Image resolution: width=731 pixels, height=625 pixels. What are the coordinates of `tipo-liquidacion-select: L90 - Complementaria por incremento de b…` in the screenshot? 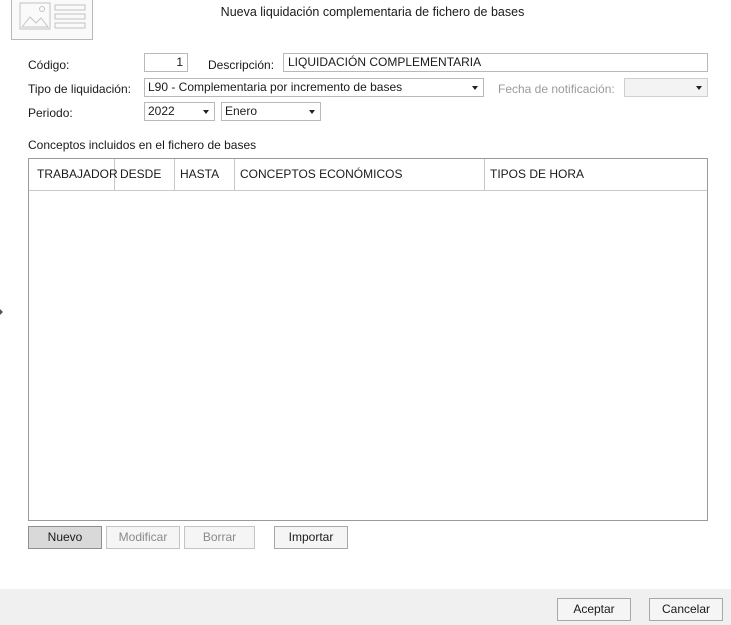 It's located at (314, 87).